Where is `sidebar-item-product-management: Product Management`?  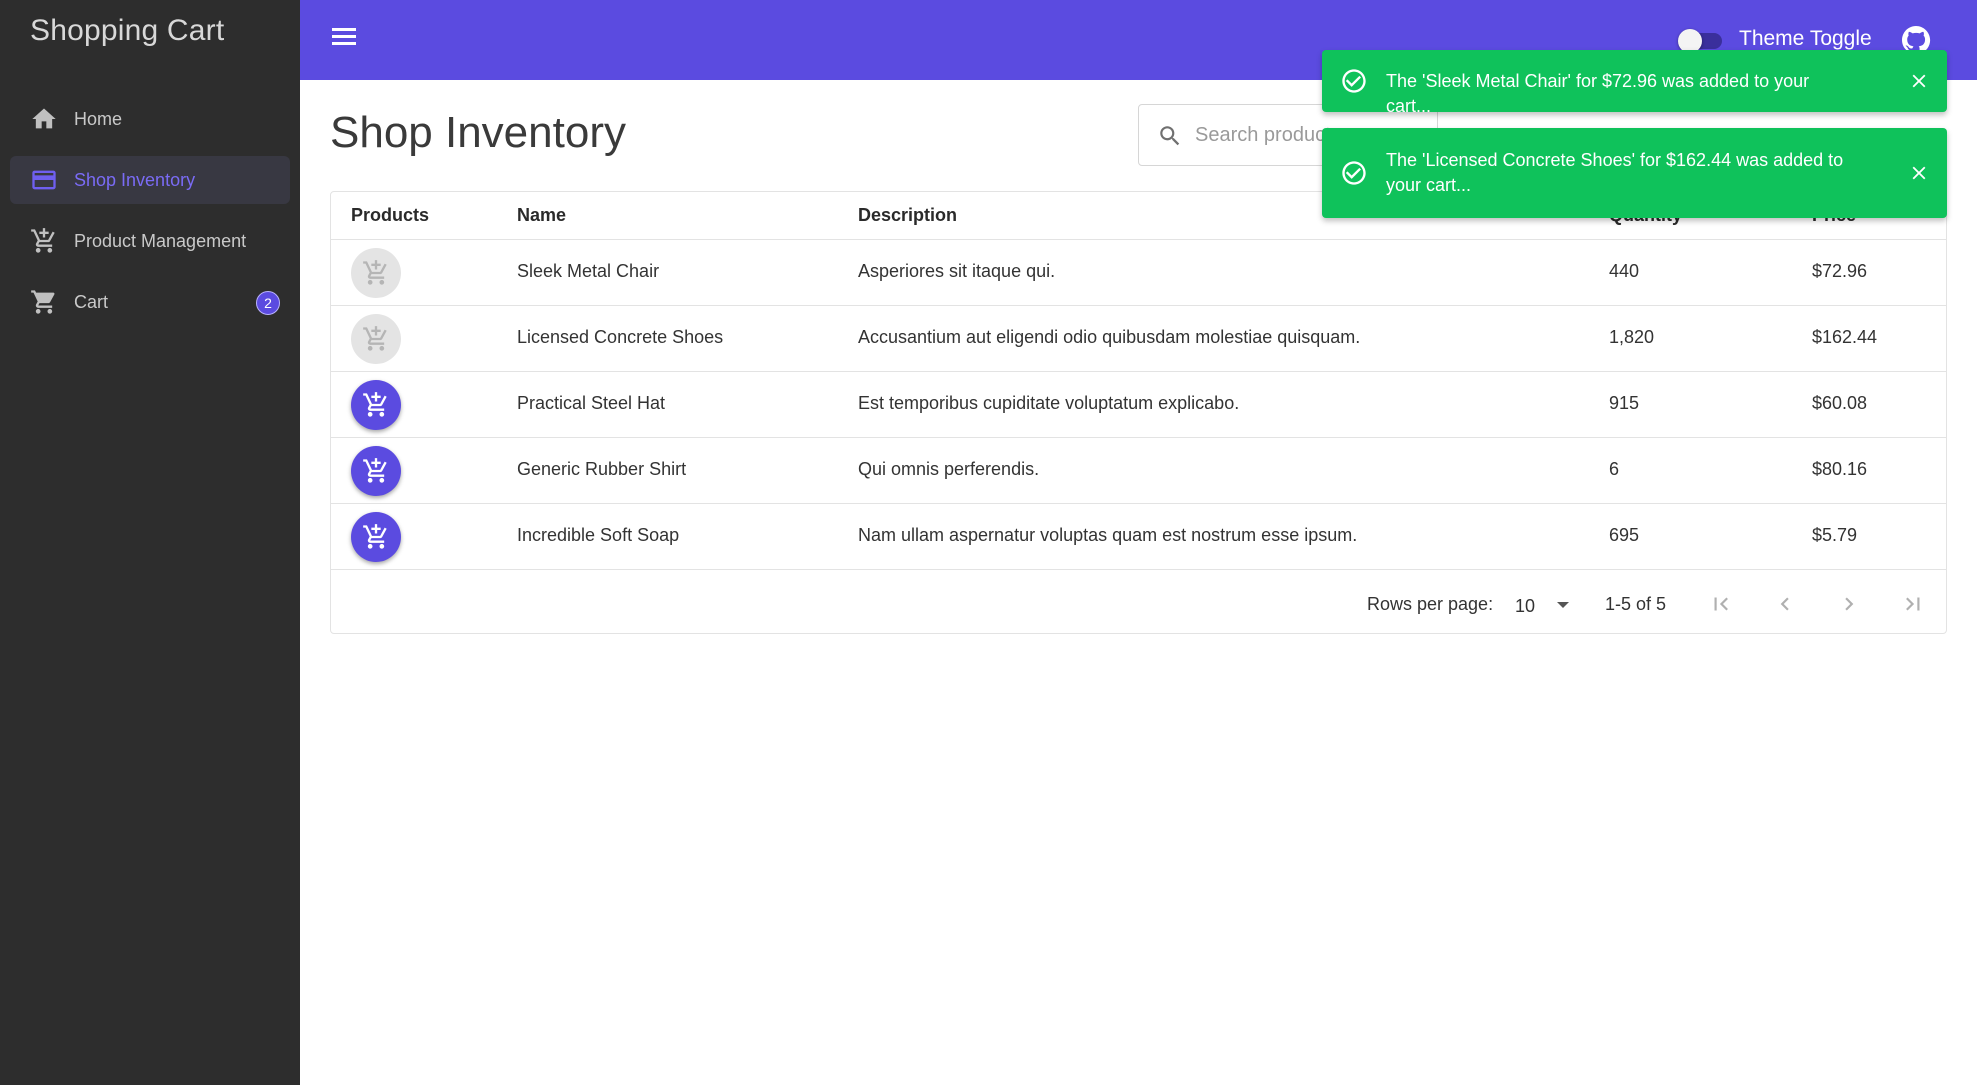 sidebar-item-product-management: Product Management is located at coordinates (150, 241).